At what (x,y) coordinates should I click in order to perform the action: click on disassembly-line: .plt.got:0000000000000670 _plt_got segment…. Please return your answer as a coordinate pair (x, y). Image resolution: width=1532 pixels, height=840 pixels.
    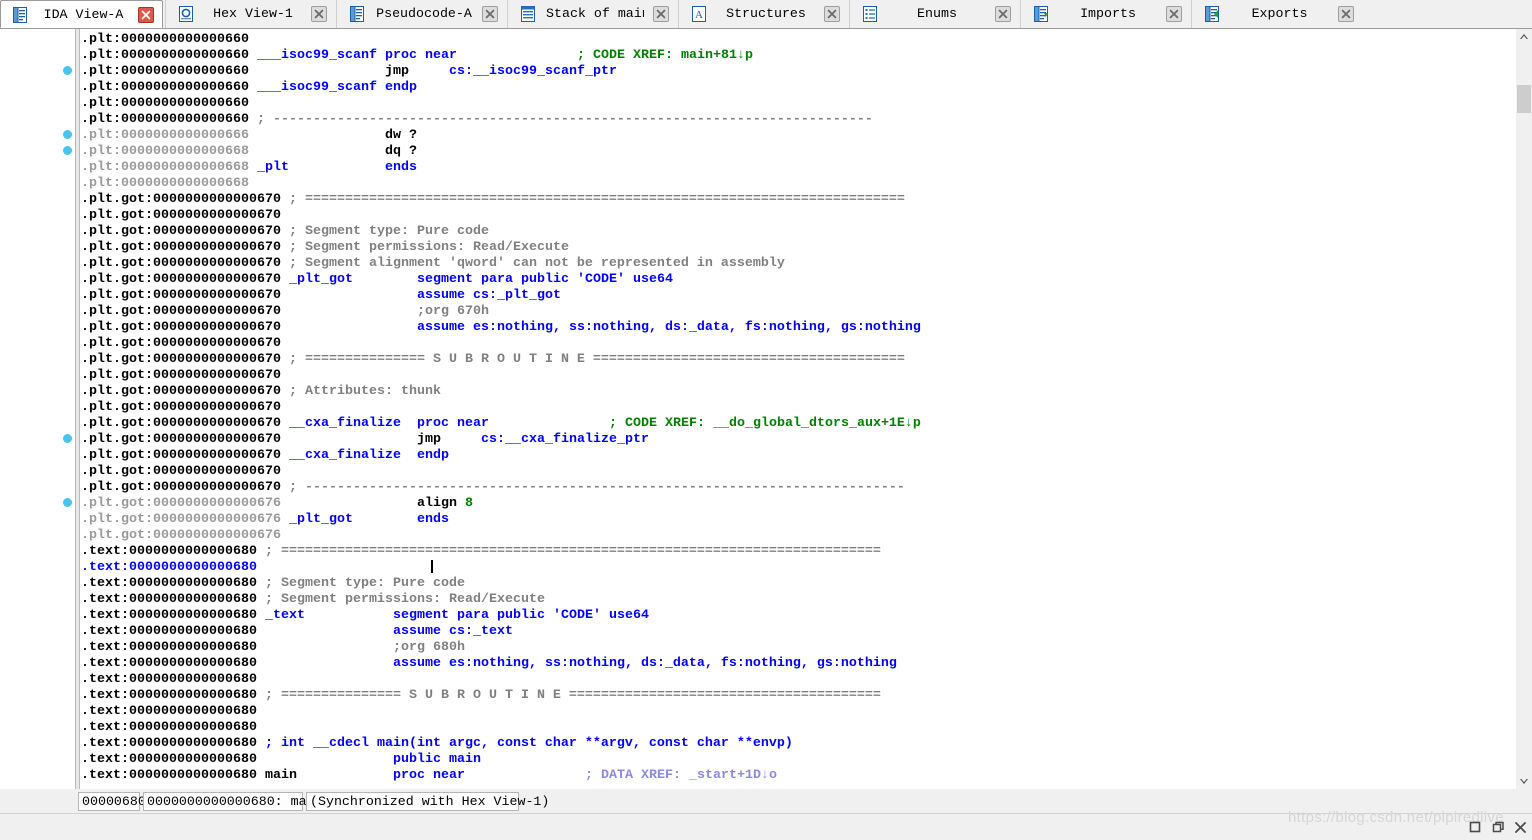
    Looking at the image, I should click on (797, 280).